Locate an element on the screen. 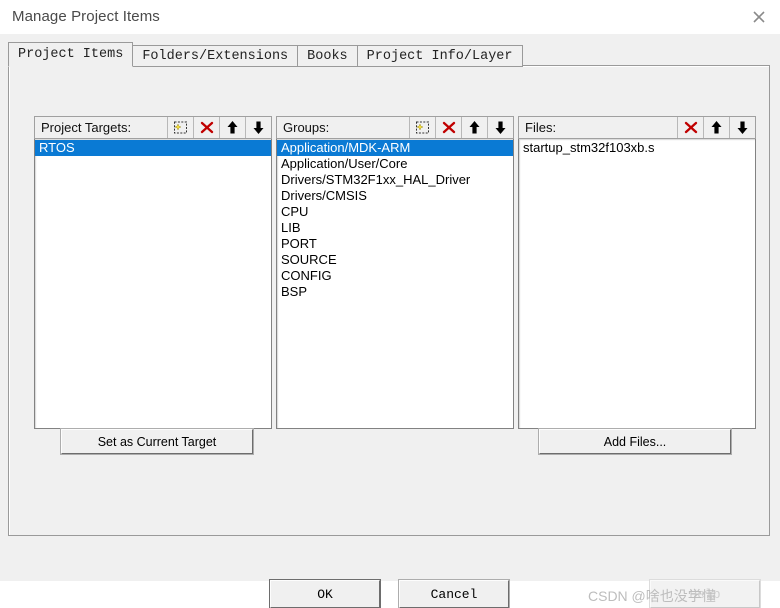 Image resolution: width=780 pixels, height=608 pixels. list-item: startup_stm32f103xb.s is located at coordinates (637, 148).